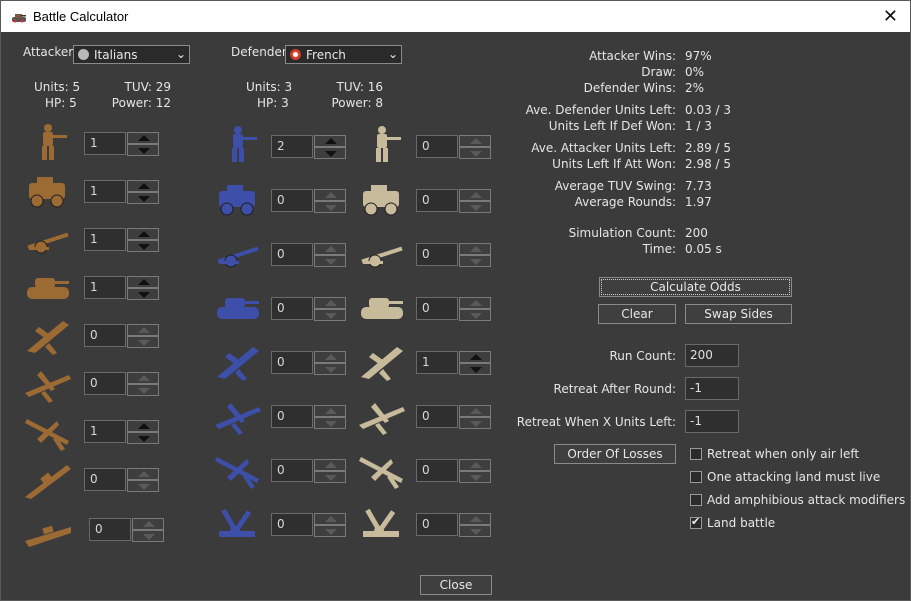 The image size is (911, 601). Describe the element at coordinates (696, 477) in the screenshot. I see `one-land-must-live-checkbox` at that location.